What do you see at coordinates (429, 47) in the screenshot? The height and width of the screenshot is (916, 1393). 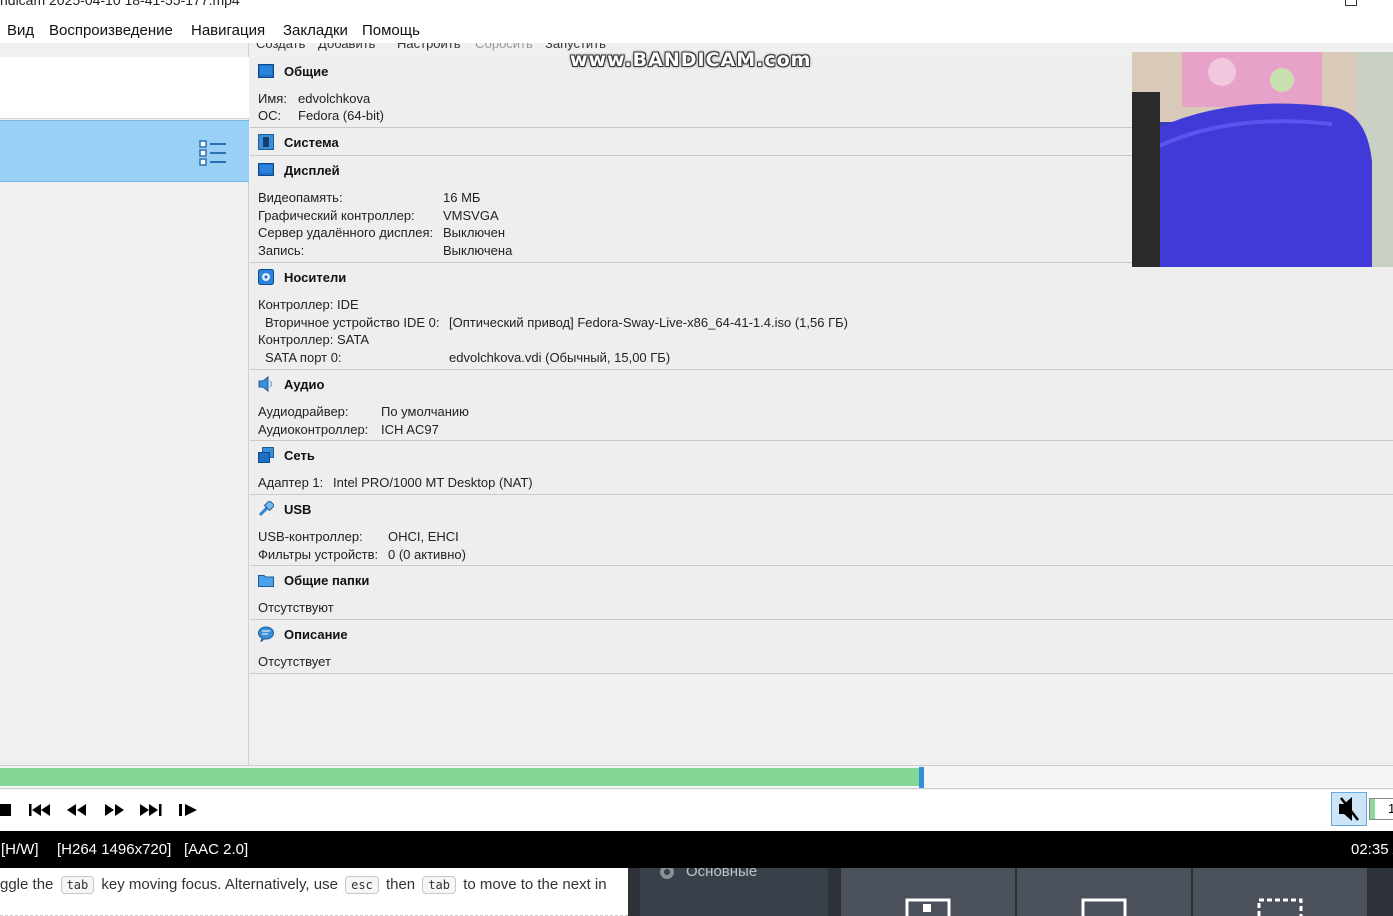 I see `vbox-settings-button: Настроить` at bounding box center [429, 47].